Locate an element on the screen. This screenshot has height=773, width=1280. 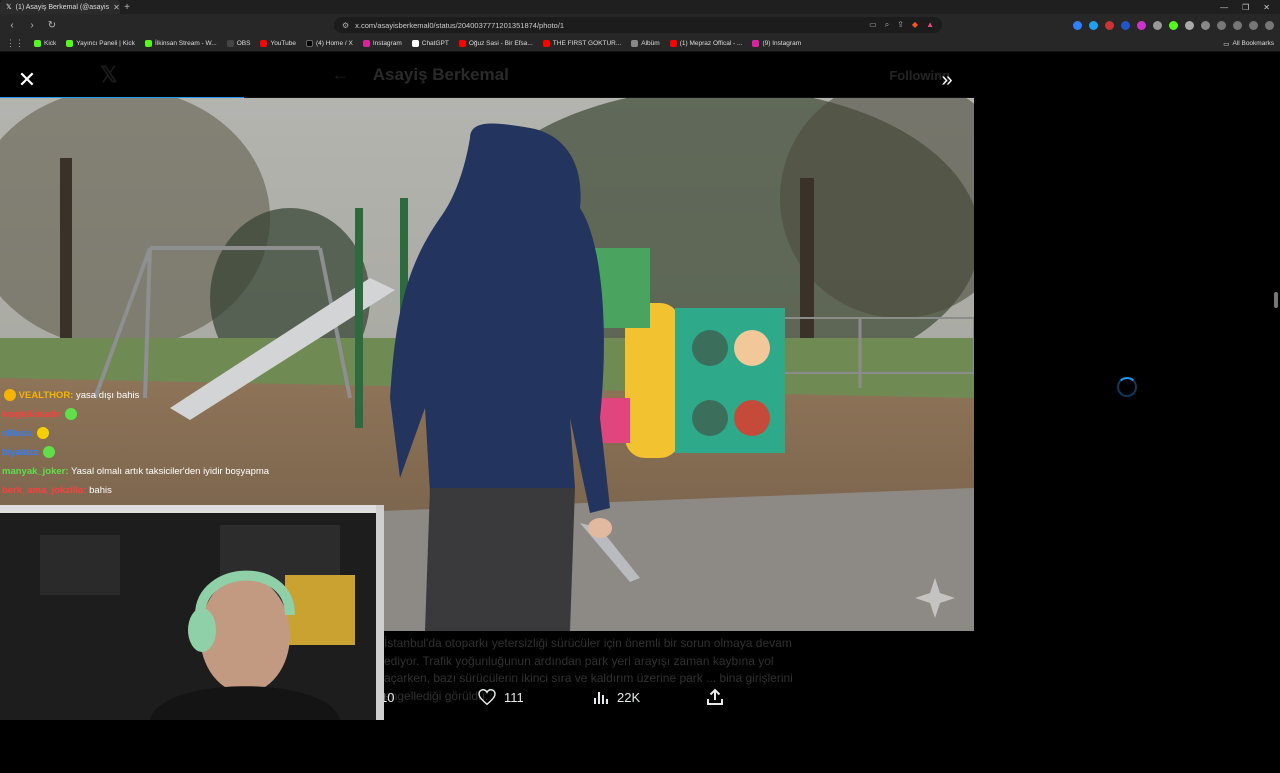
like-button: 111 is located at coordinates (501, 697).